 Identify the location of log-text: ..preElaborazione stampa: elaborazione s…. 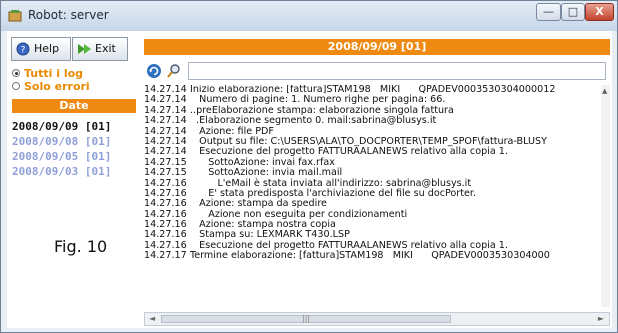
(322, 110).